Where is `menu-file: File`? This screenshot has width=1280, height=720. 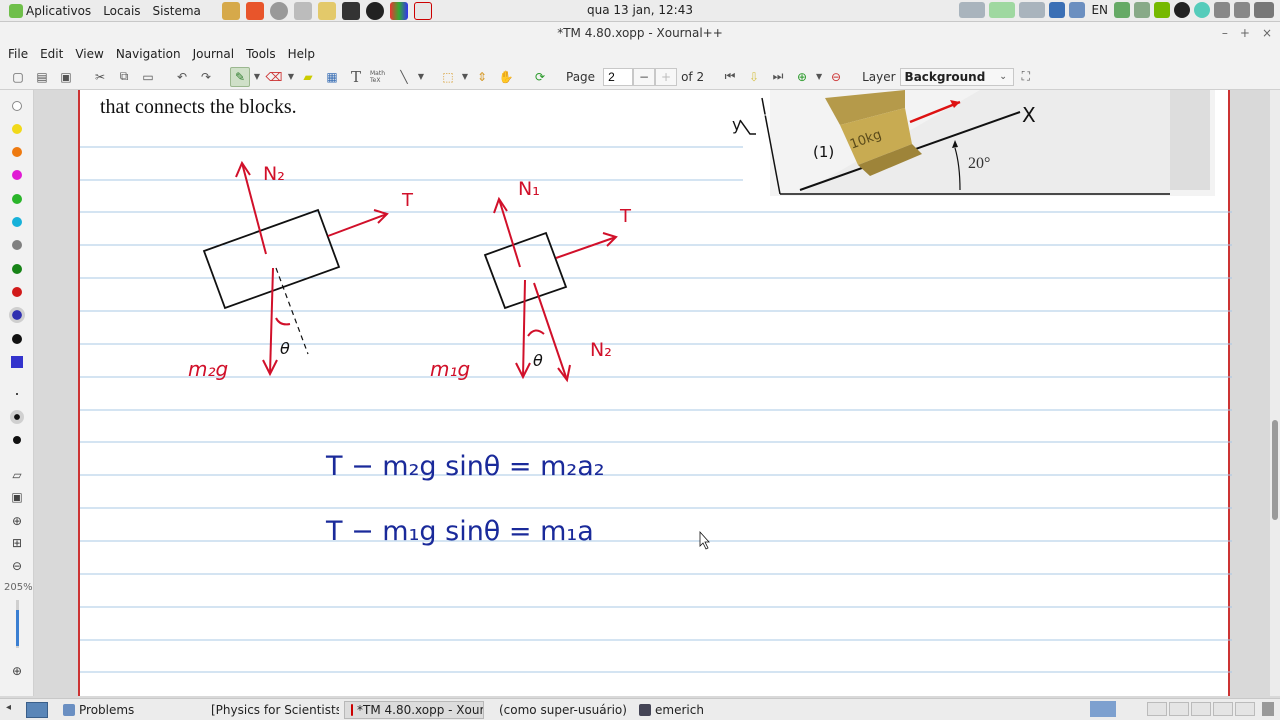 menu-file: File is located at coordinates (18, 54).